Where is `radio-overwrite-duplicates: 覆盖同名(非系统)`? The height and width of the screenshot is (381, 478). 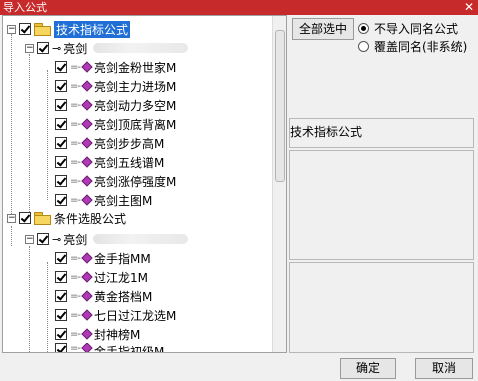 radio-overwrite-duplicates: 覆盖同名(非系统) is located at coordinates (412, 46).